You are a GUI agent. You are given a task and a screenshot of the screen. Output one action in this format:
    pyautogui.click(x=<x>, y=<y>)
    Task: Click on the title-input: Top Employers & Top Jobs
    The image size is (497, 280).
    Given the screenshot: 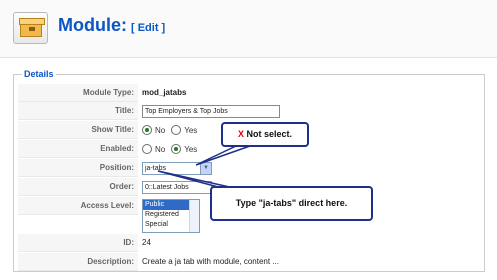 What is the action you would take?
    pyautogui.click(x=211, y=111)
    